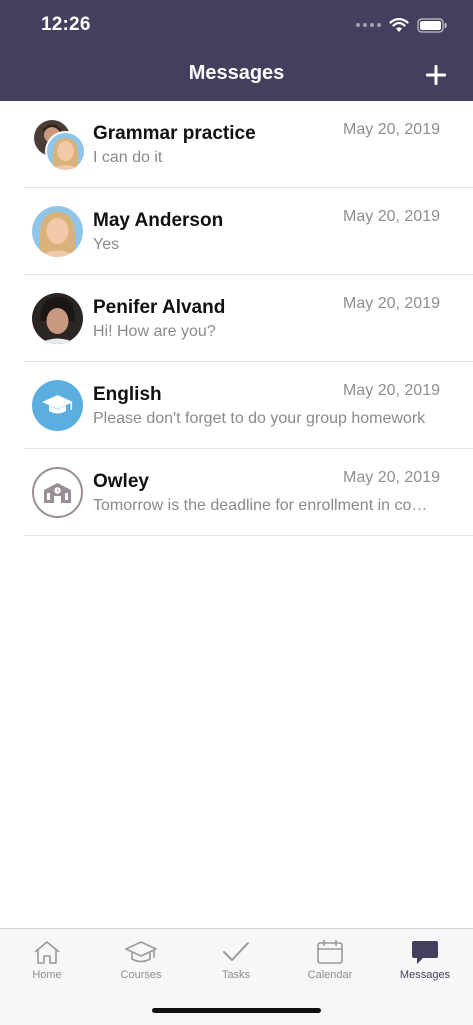 The width and height of the screenshot is (473, 1025). What do you see at coordinates (174, 133) in the screenshot?
I see `conversation-name: Grammar practice` at bounding box center [174, 133].